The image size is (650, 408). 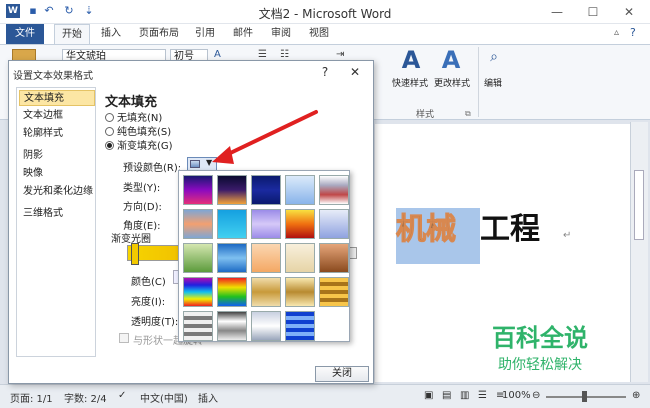 What do you see at coordinates (629, 12) in the screenshot?
I see `close-window-button: ✕` at bounding box center [629, 12].